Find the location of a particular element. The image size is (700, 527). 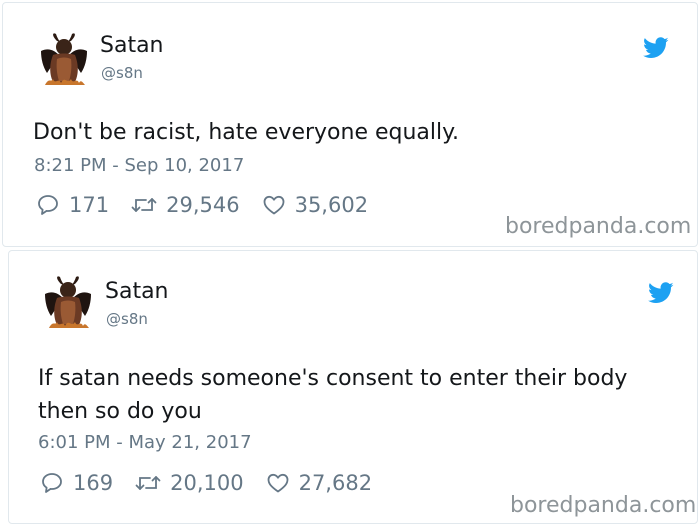

like-button: 27,682 is located at coordinates (319, 483).